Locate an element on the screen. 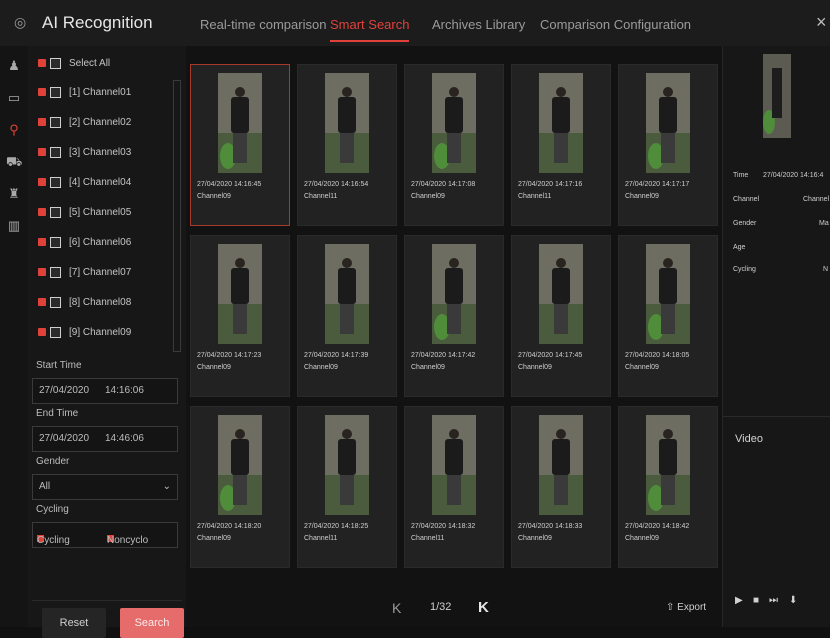 This screenshot has height=638, width=830. result-time: 27/04/2020 14:16:45 is located at coordinates (229, 184).